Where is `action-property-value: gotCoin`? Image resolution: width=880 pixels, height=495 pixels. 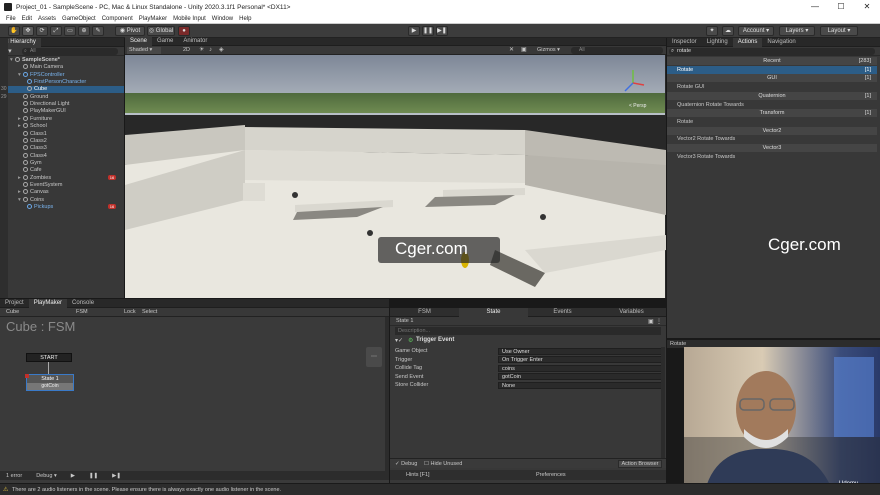
action-property-value: gotCoin is located at coordinates (580, 377).